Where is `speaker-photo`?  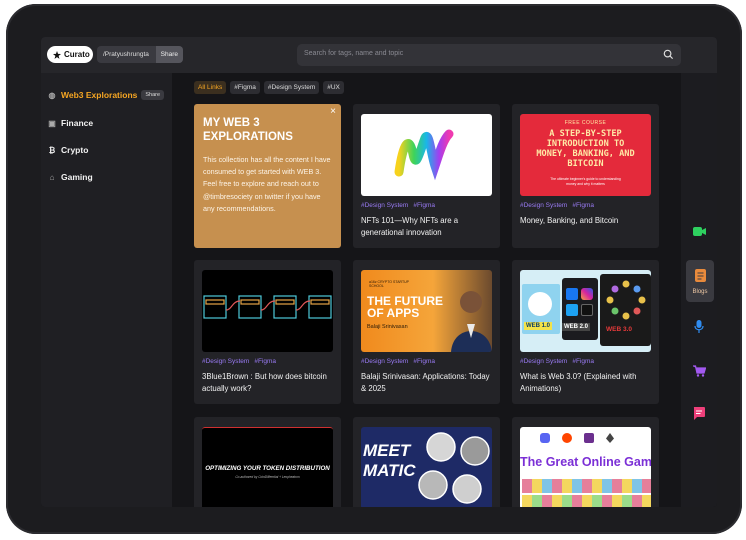
speaker-photo is located at coordinates (471, 321).